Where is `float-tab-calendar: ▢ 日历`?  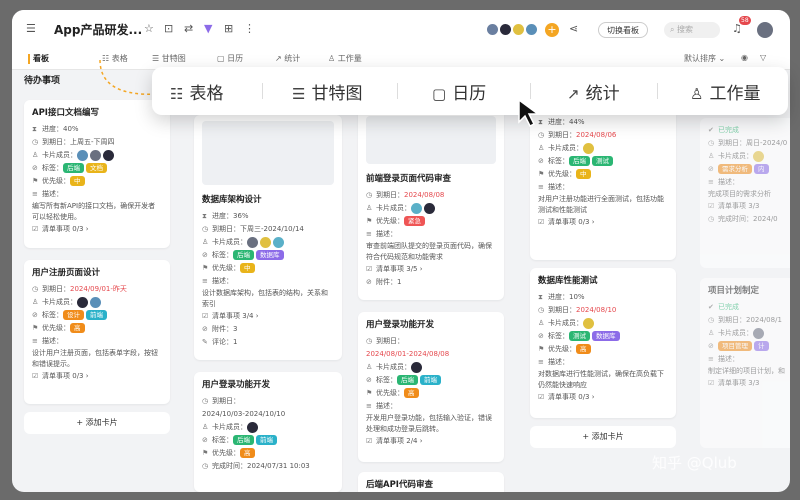 float-tab-calendar: ▢ 日历 is located at coordinates (459, 91).